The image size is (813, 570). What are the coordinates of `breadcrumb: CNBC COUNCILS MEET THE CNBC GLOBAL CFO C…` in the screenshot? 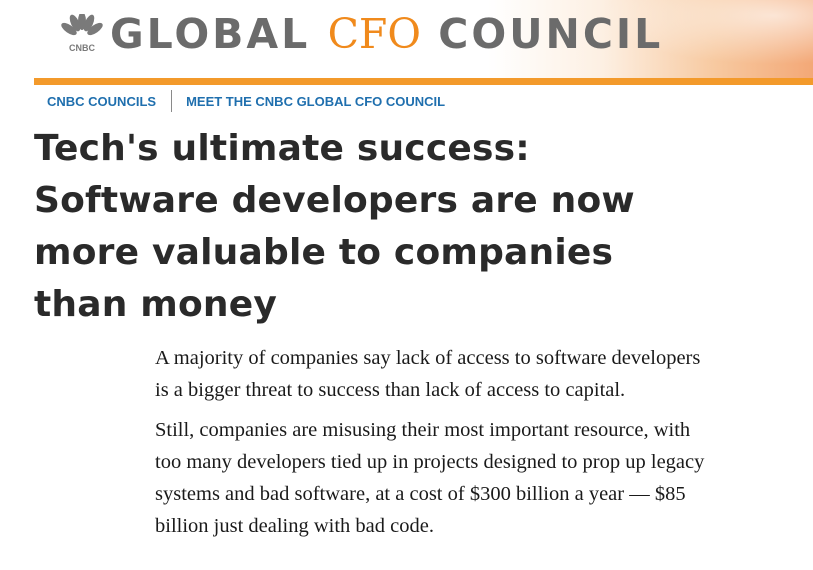 It's located at (246, 101).